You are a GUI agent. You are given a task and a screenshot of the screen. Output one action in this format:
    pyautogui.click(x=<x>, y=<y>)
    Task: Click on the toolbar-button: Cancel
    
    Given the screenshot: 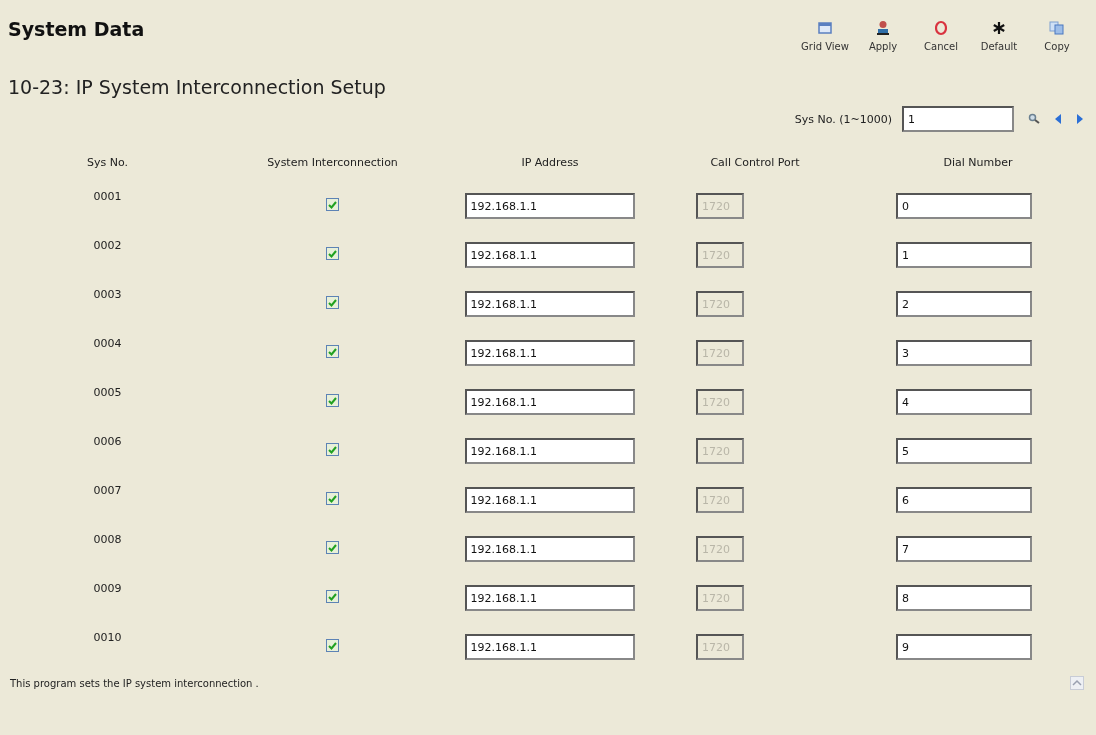 What is the action you would take?
    pyautogui.click(x=941, y=33)
    